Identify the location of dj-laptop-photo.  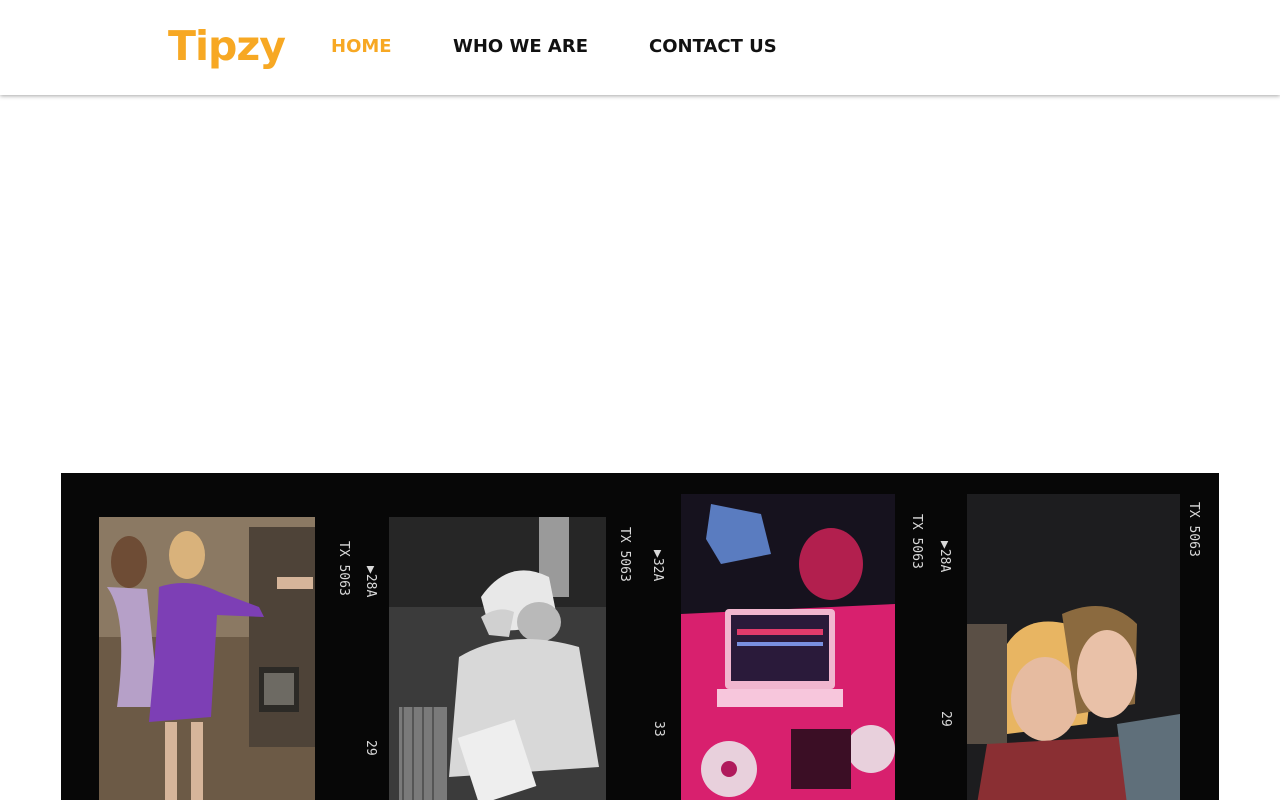
(788, 647).